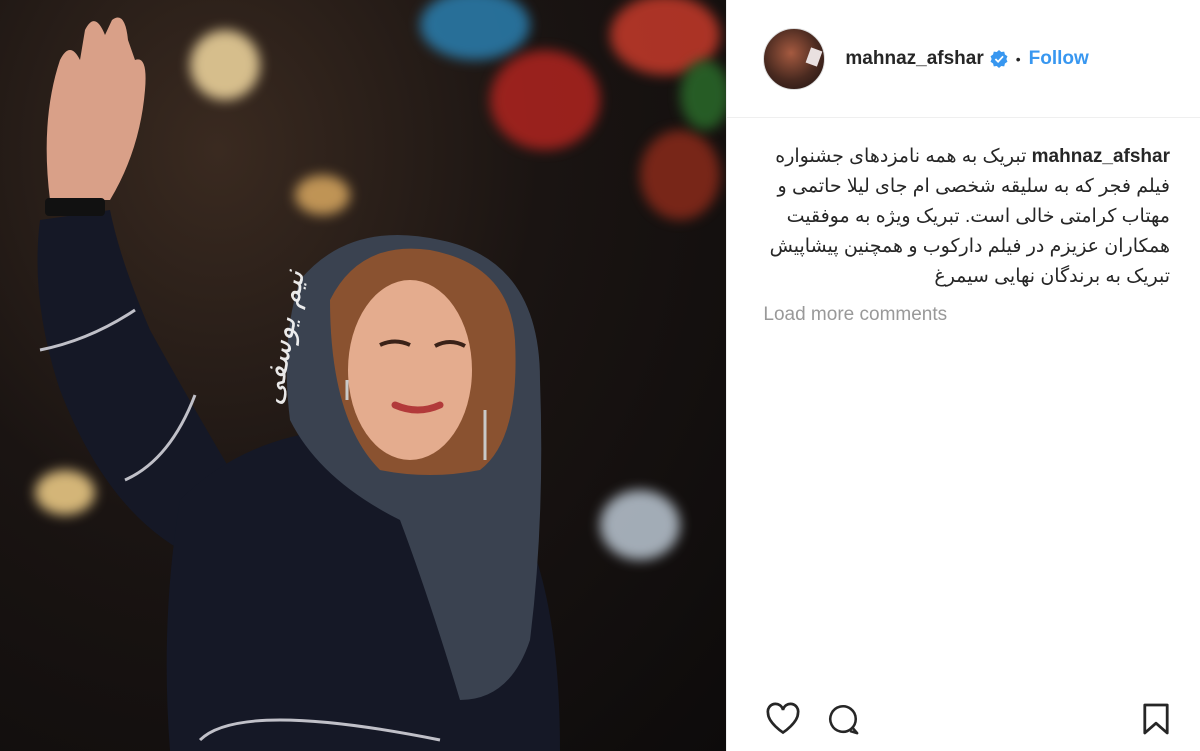  Describe the element at coordinates (963, 721) in the screenshot. I see `post-actions-bar` at that location.